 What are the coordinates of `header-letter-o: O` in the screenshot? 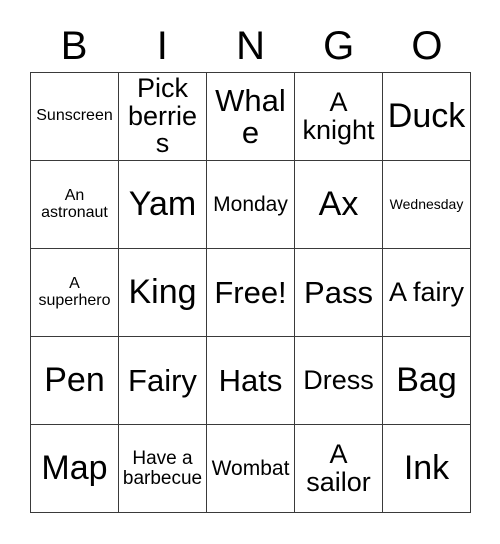 It's located at (427, 46).